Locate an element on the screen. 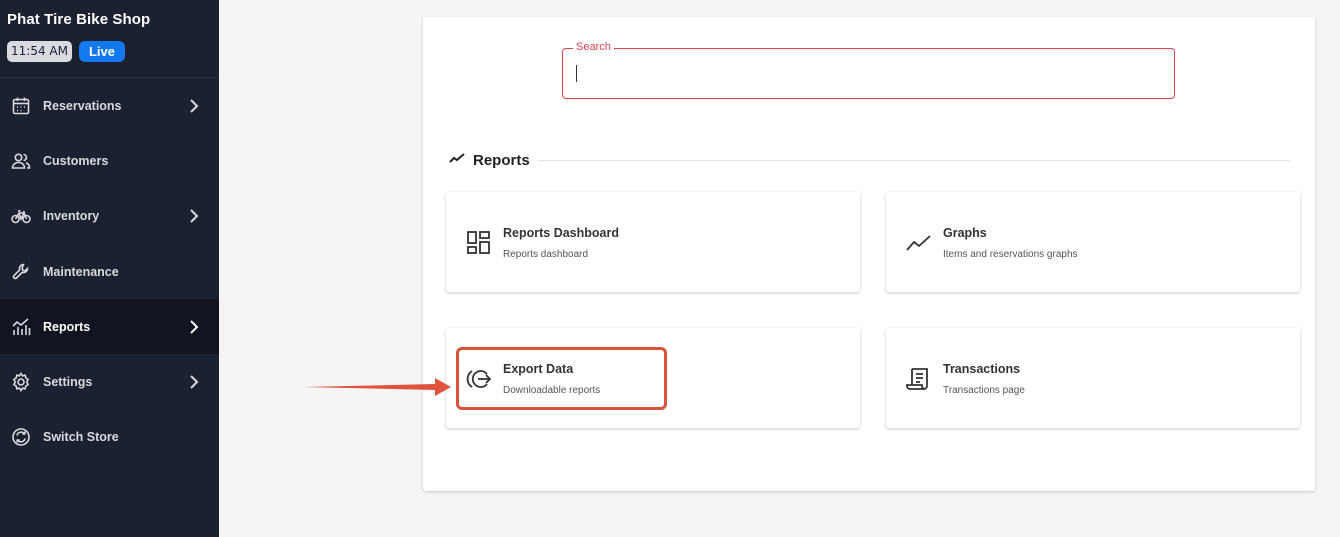 This screenshot has width=1340, height=537. bicycle-icon is located at coordinates (21, 216).